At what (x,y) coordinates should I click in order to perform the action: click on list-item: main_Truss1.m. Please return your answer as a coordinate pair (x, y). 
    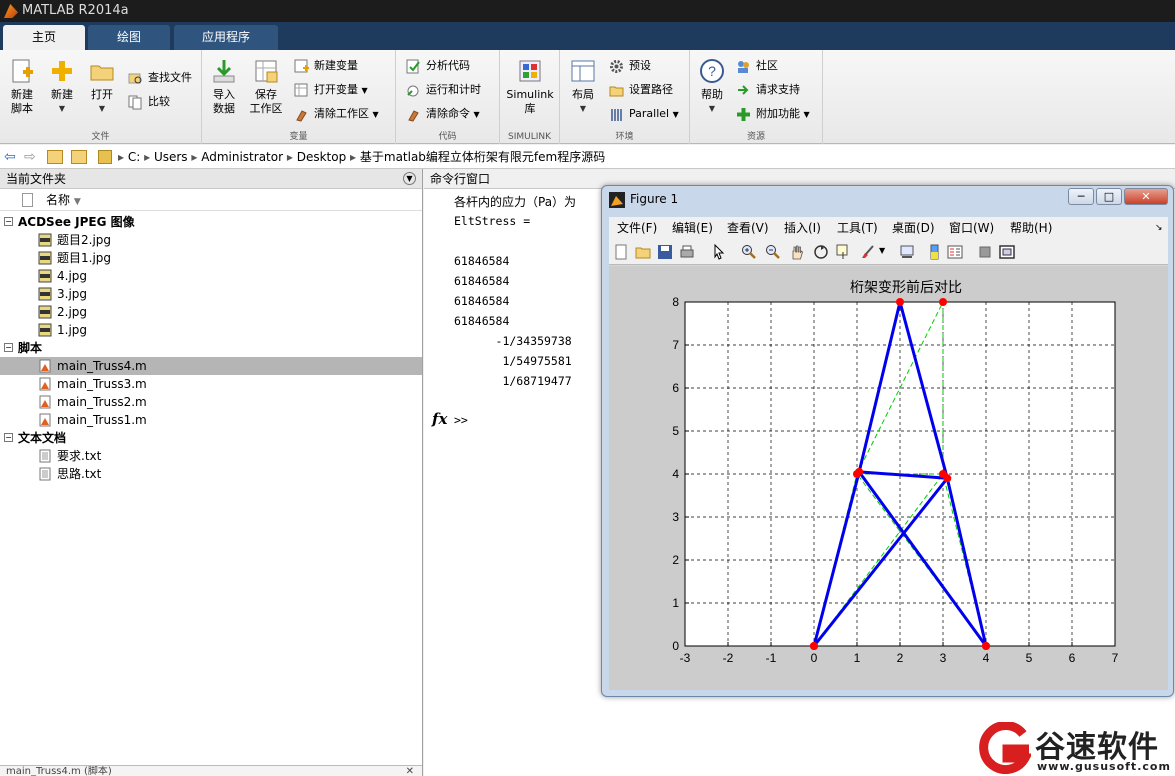
    Looking at the image, I should click on (211, 420).